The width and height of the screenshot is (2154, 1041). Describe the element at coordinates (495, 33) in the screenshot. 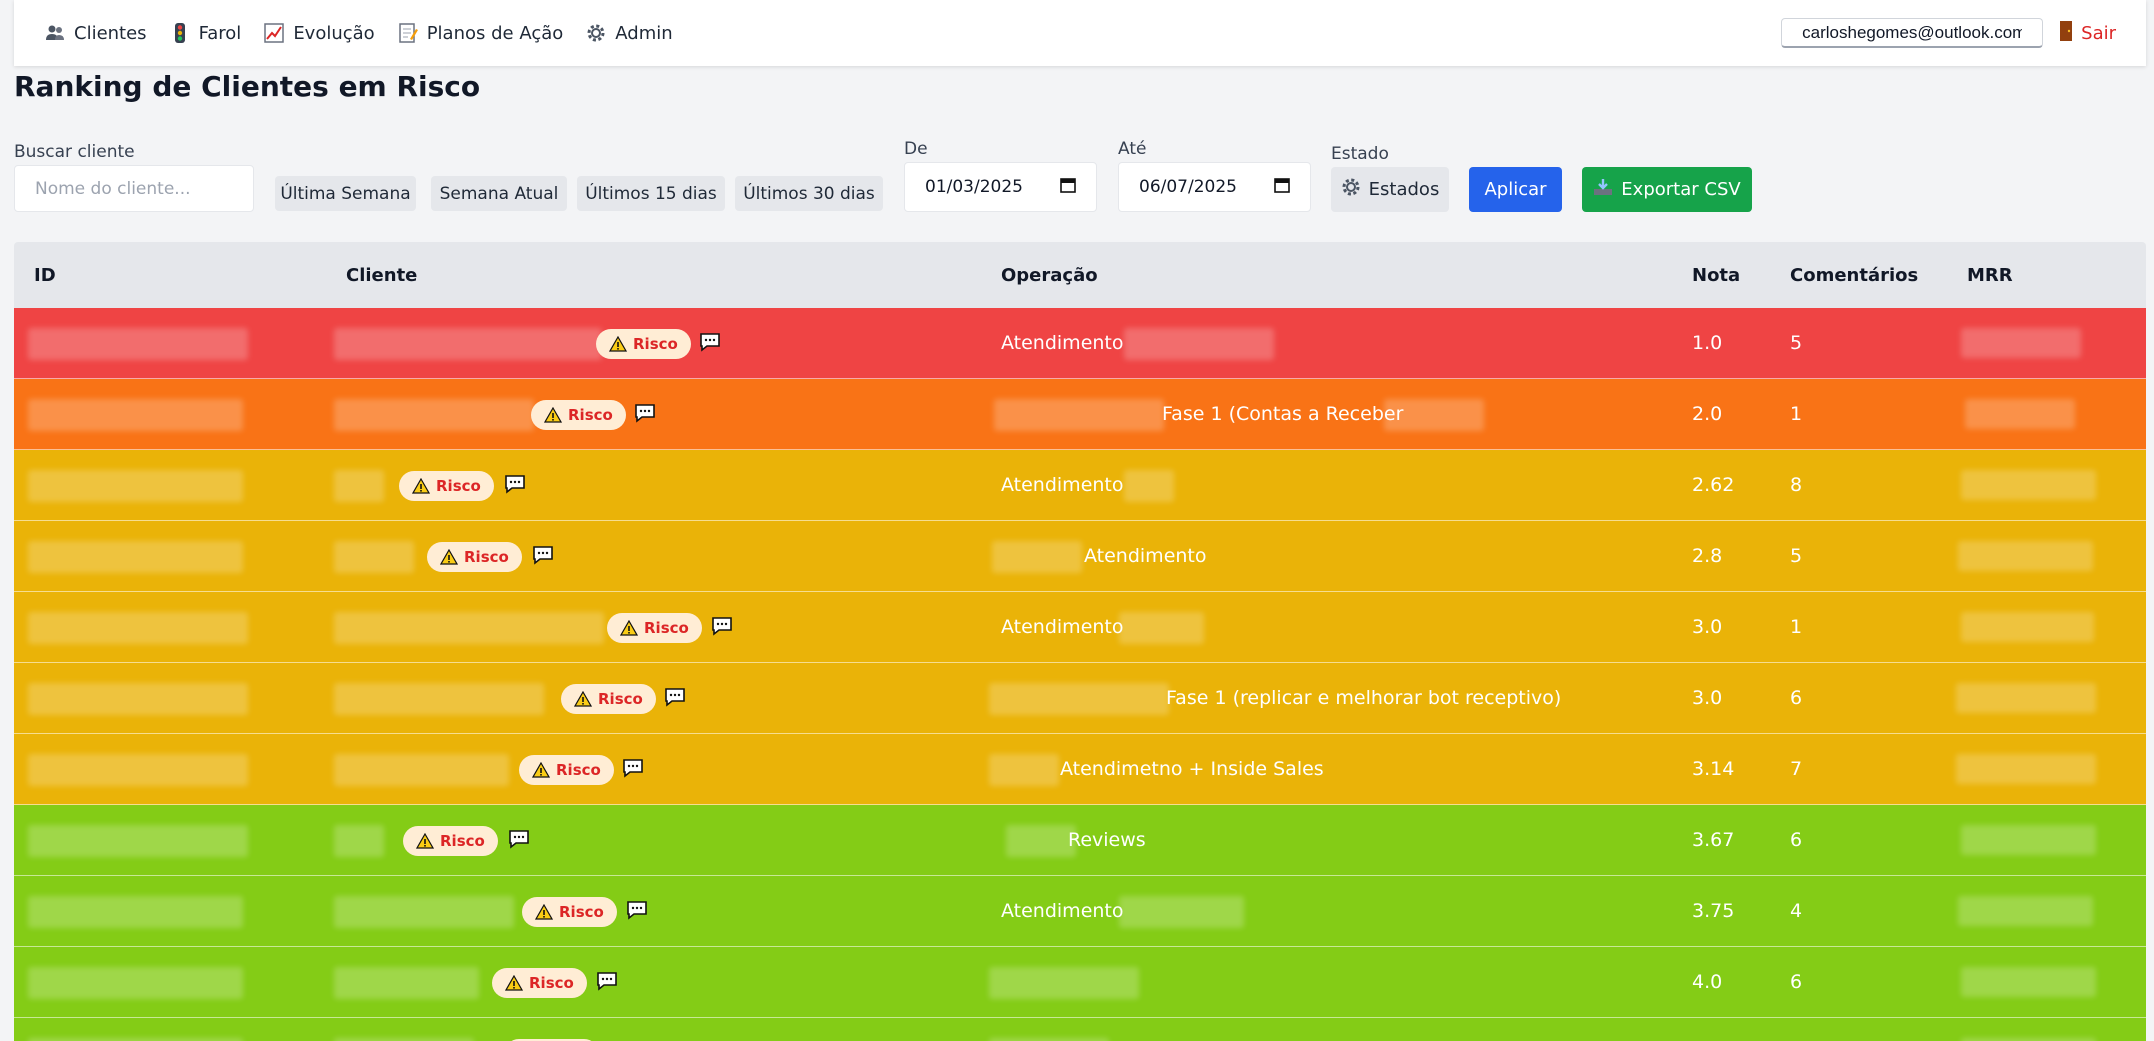

I see `nav-label: Planos de Ação` at that location.